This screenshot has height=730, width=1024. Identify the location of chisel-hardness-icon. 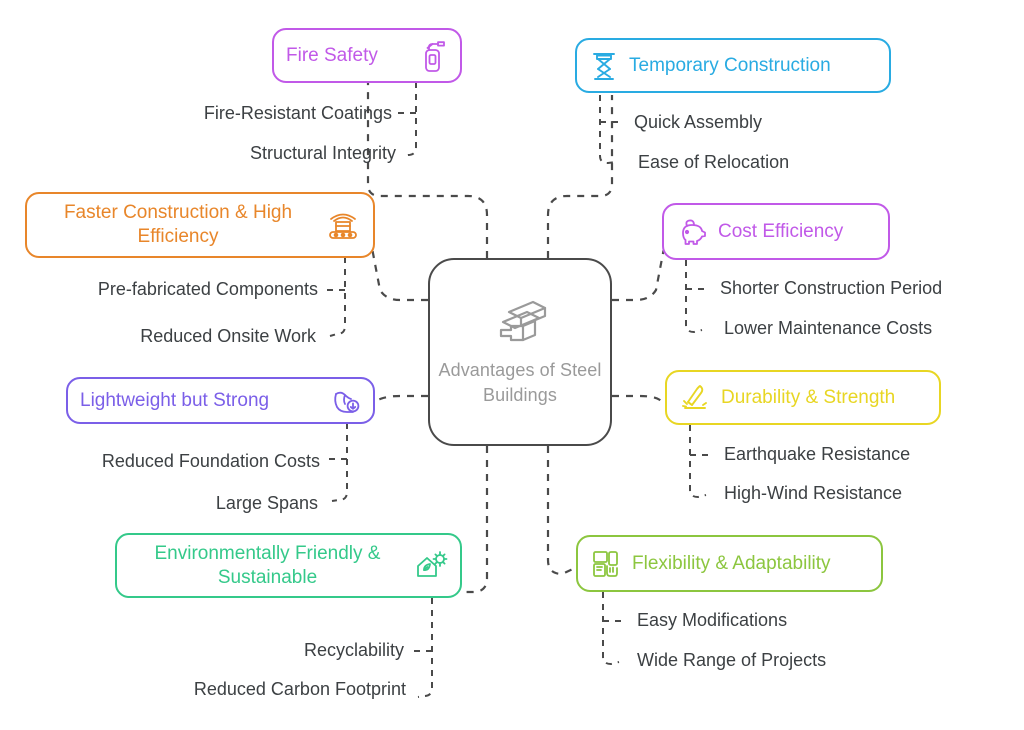
(695, 398).